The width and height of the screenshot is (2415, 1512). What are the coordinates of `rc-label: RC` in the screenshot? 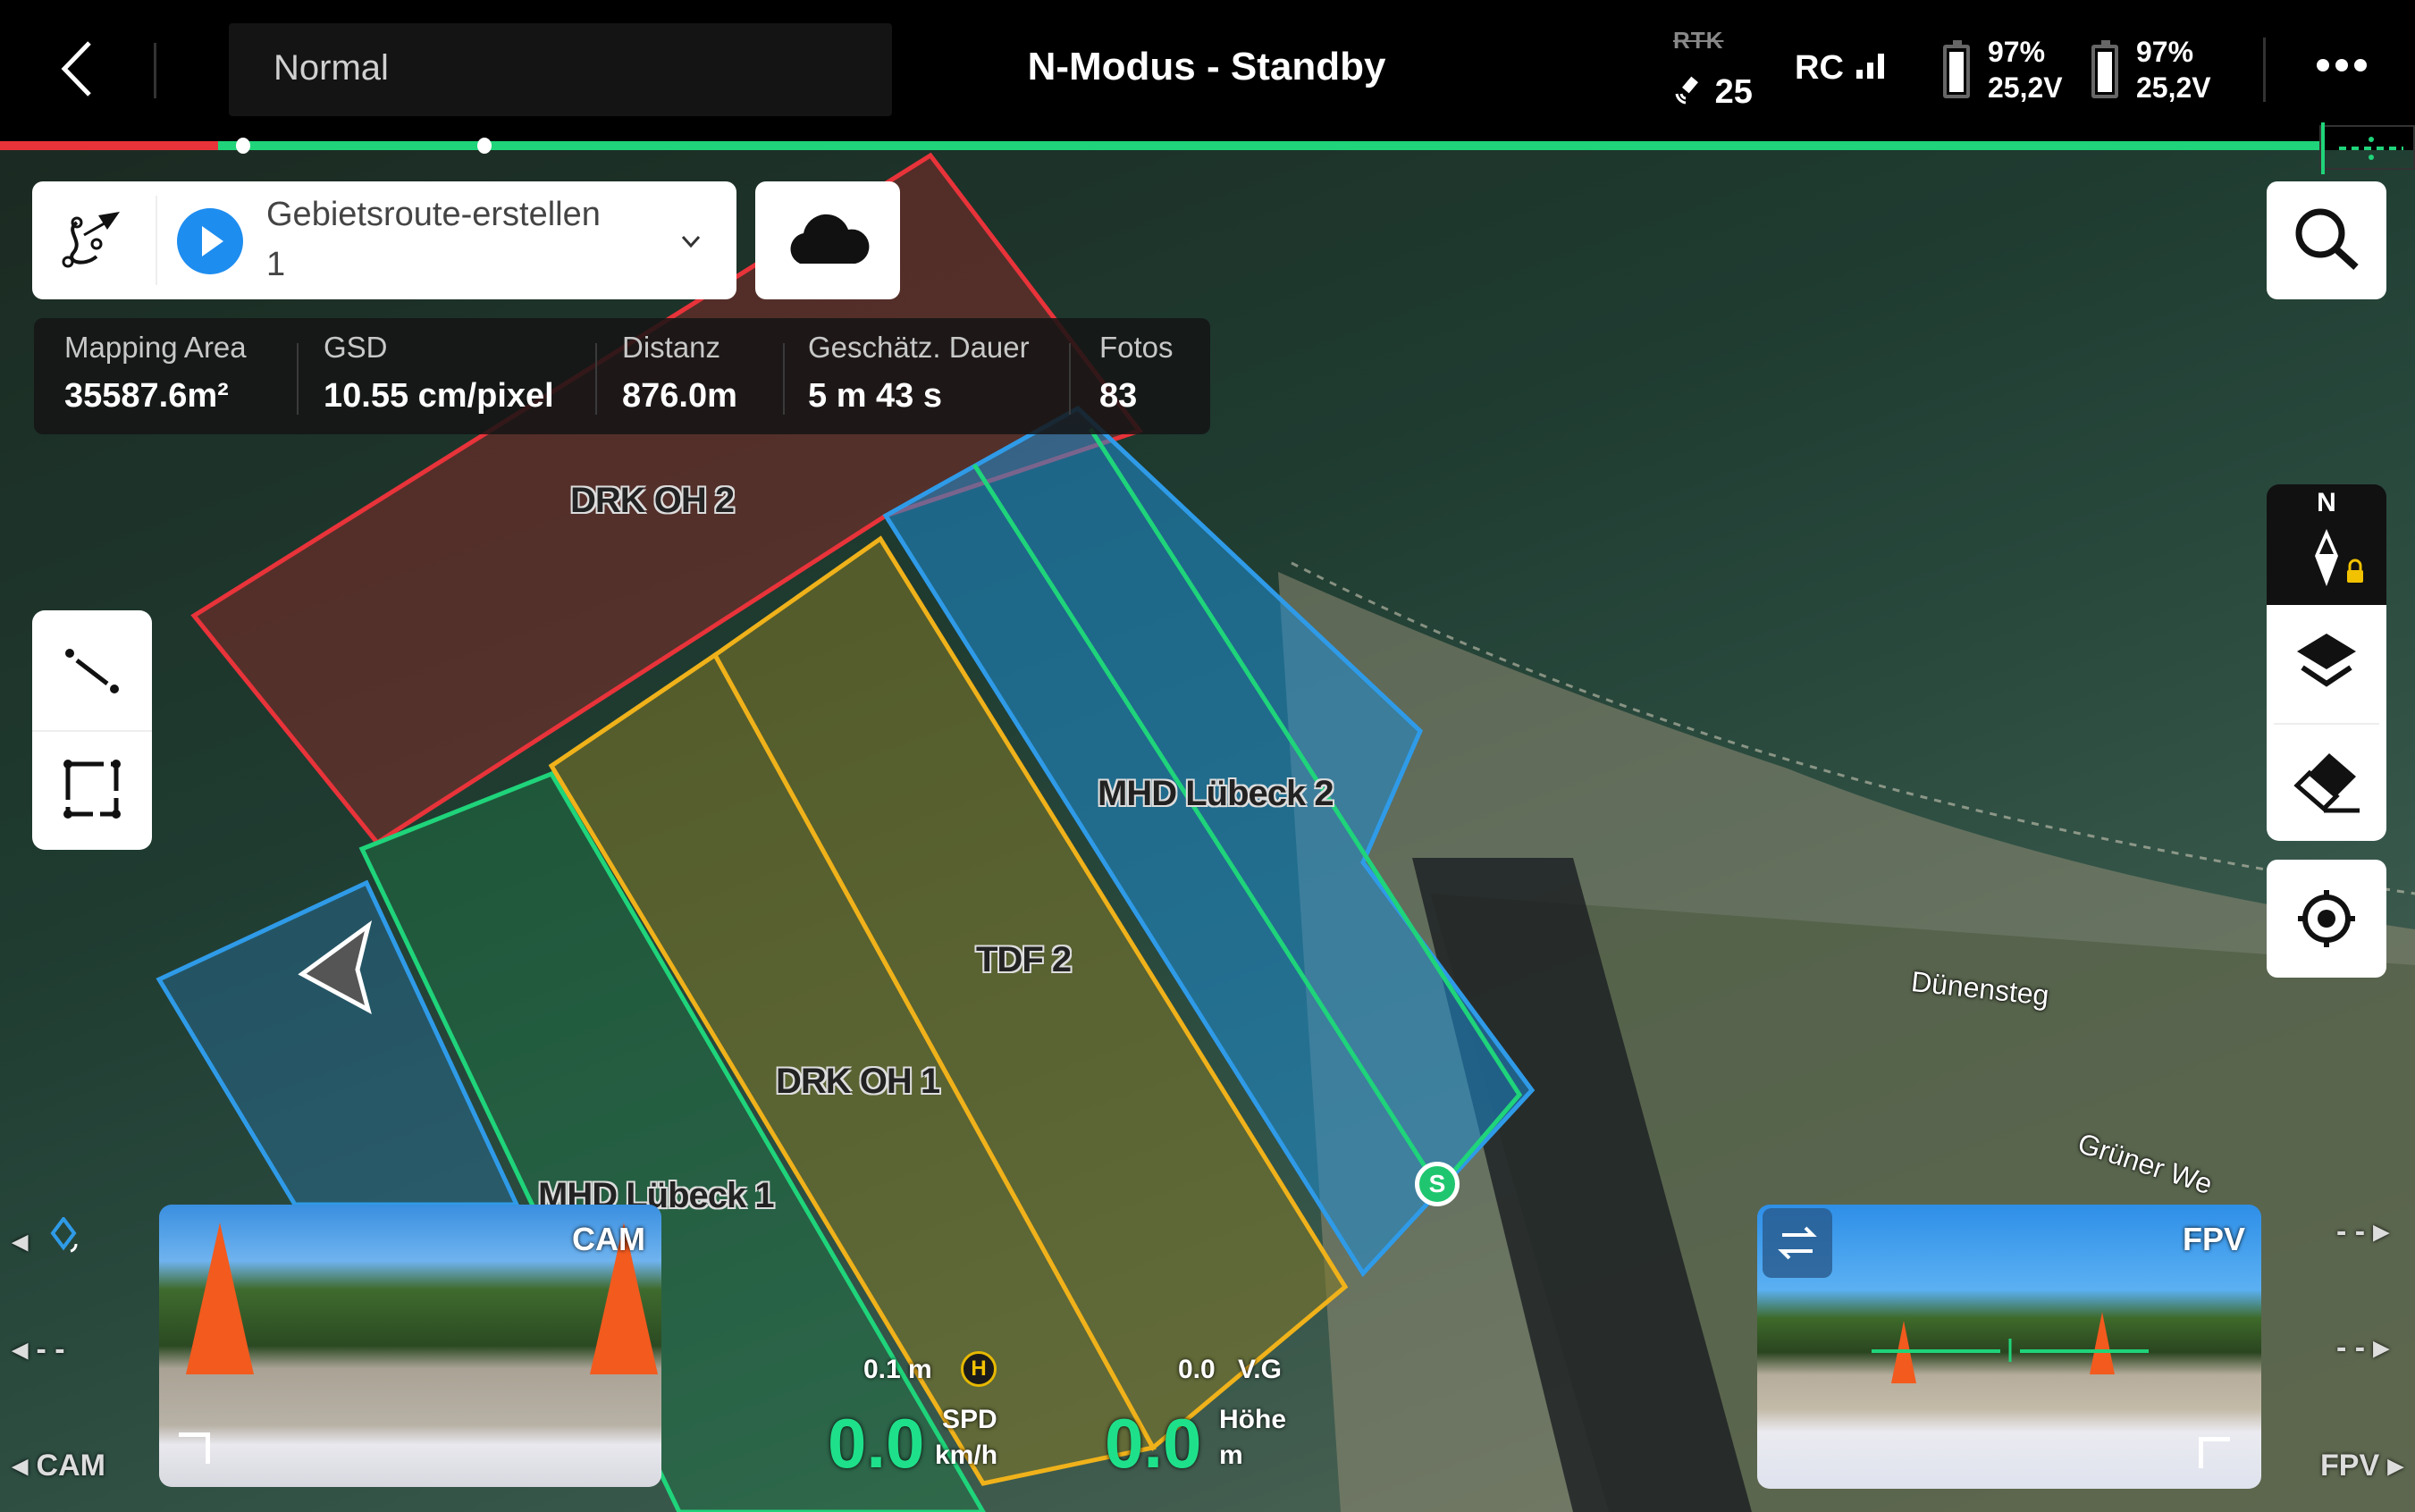 It's located at (1819, 68).